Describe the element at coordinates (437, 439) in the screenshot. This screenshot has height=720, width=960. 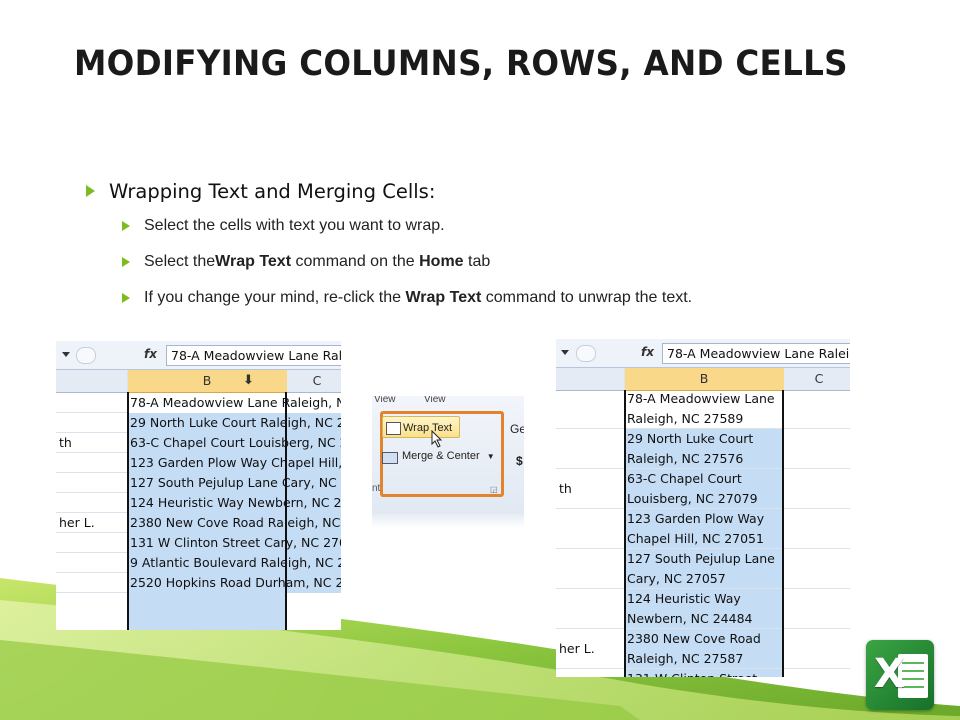
I see `mouse-pointer-icon` at that location.